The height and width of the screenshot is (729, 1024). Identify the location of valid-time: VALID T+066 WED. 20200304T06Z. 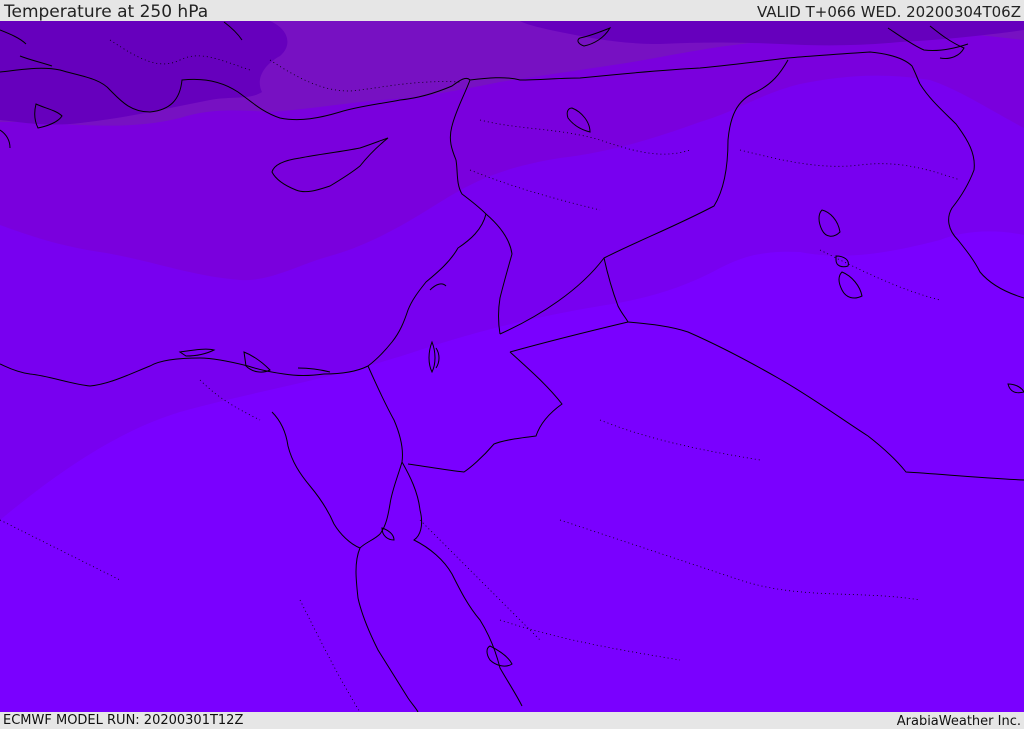
(888, 12).